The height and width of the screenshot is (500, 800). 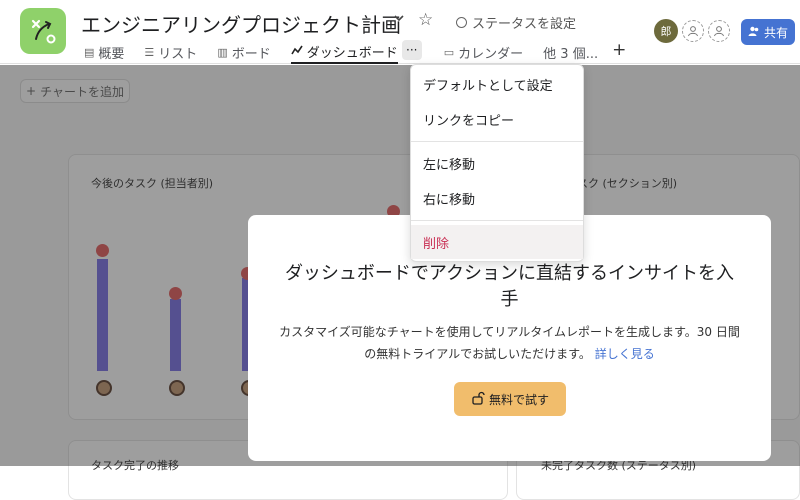 What do you see at coordinates (43, 31) in the screenshot?
I see `project-app-icon` at bounding box center [43, 31].